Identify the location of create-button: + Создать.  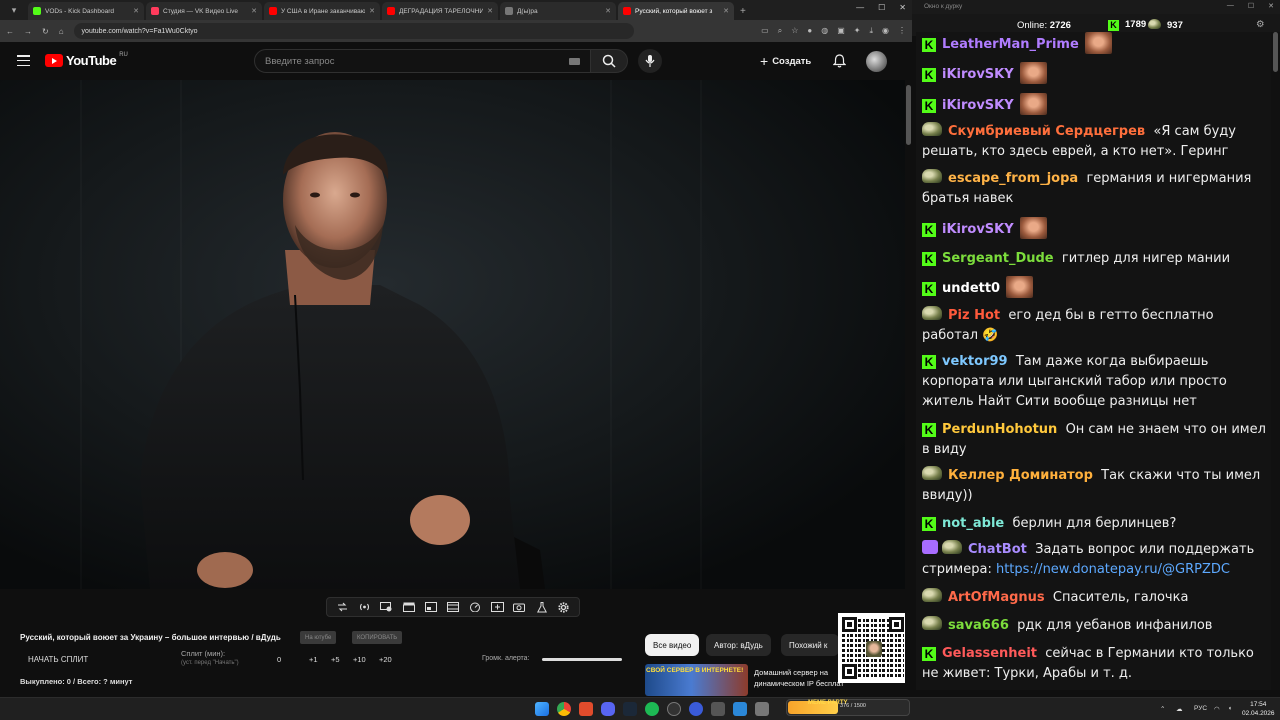
(785, 61).